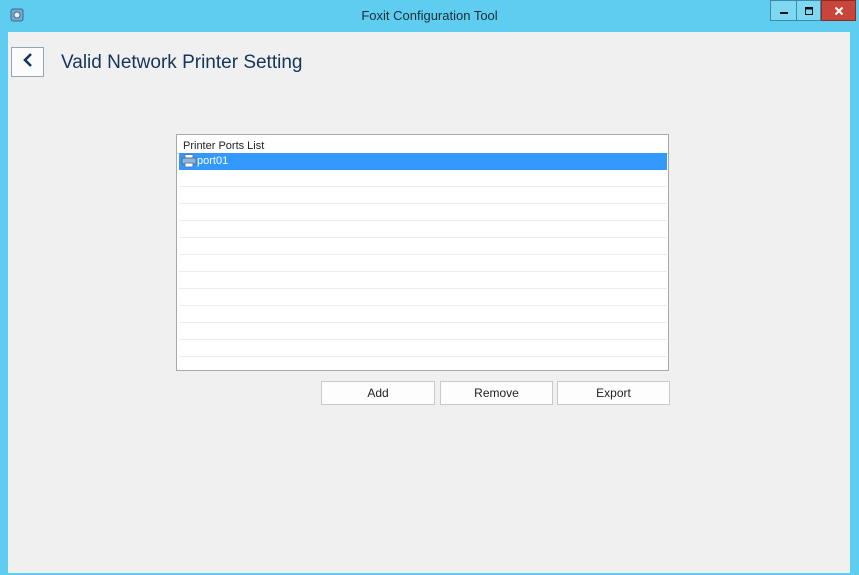 The width and height of the screenshot is (859, 575). I want to click on chevron-left-icon, so click(28, 62).